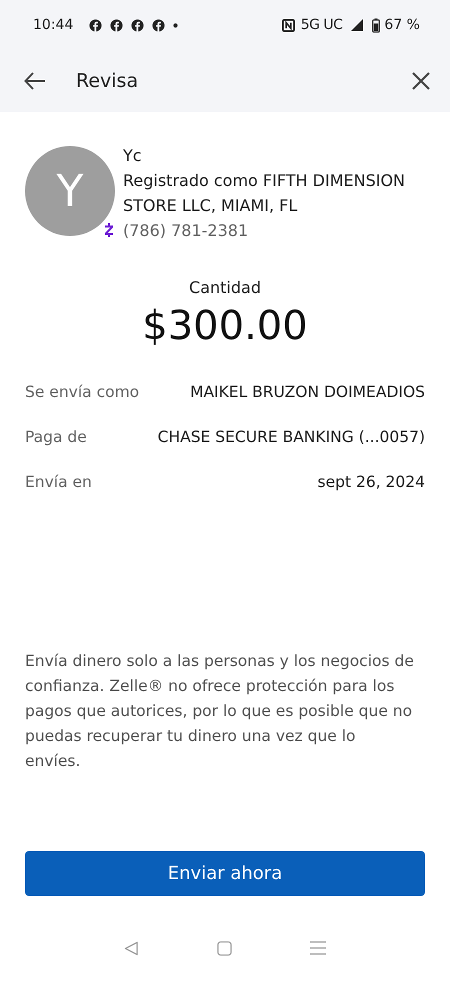  Describe the element at coordinates (133, 156) in the screenshot. I see `recipient-name: Yc` at that location.